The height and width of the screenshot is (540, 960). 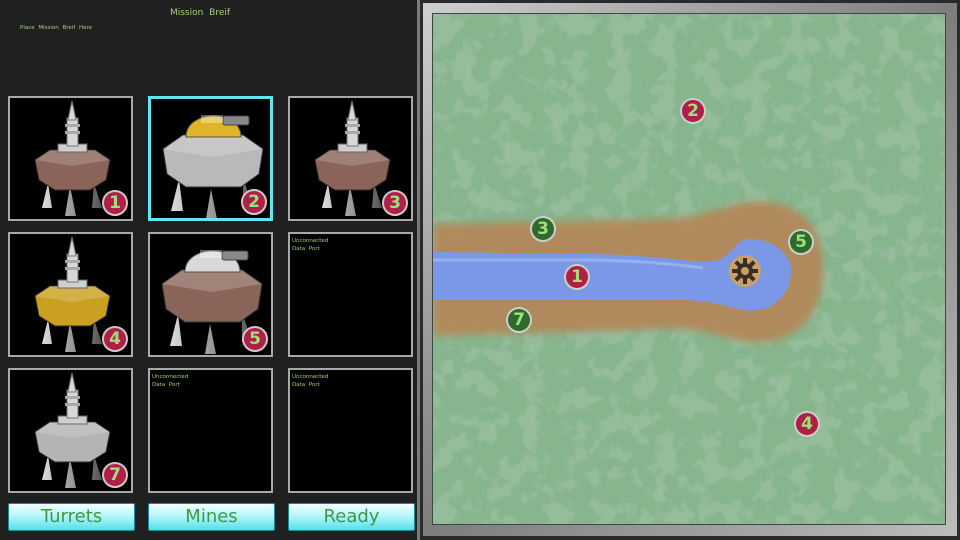 I want to click on ready-button: Ready, so click(x=351, y=517).